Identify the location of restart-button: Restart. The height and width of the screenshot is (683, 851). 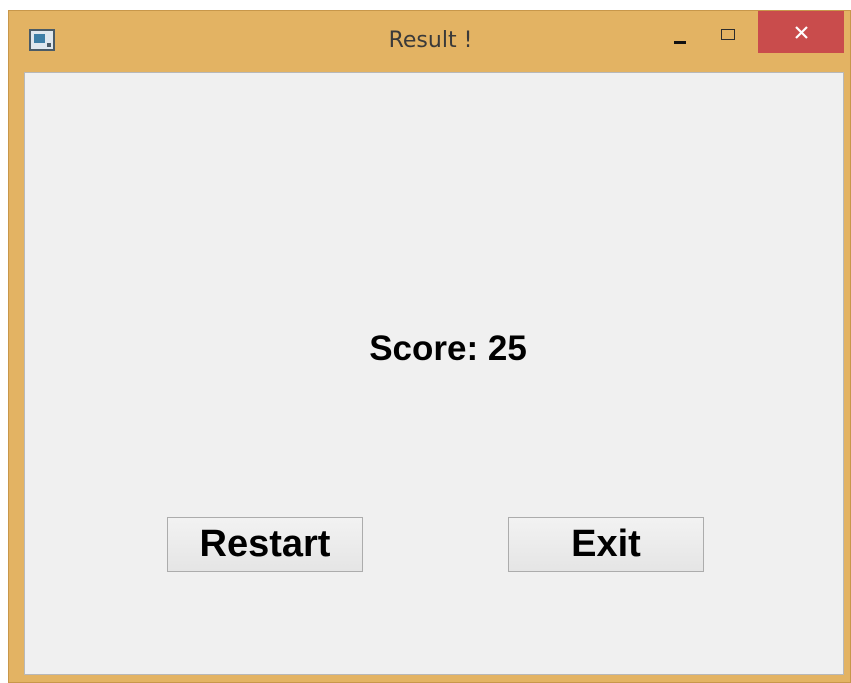
(265, 544).